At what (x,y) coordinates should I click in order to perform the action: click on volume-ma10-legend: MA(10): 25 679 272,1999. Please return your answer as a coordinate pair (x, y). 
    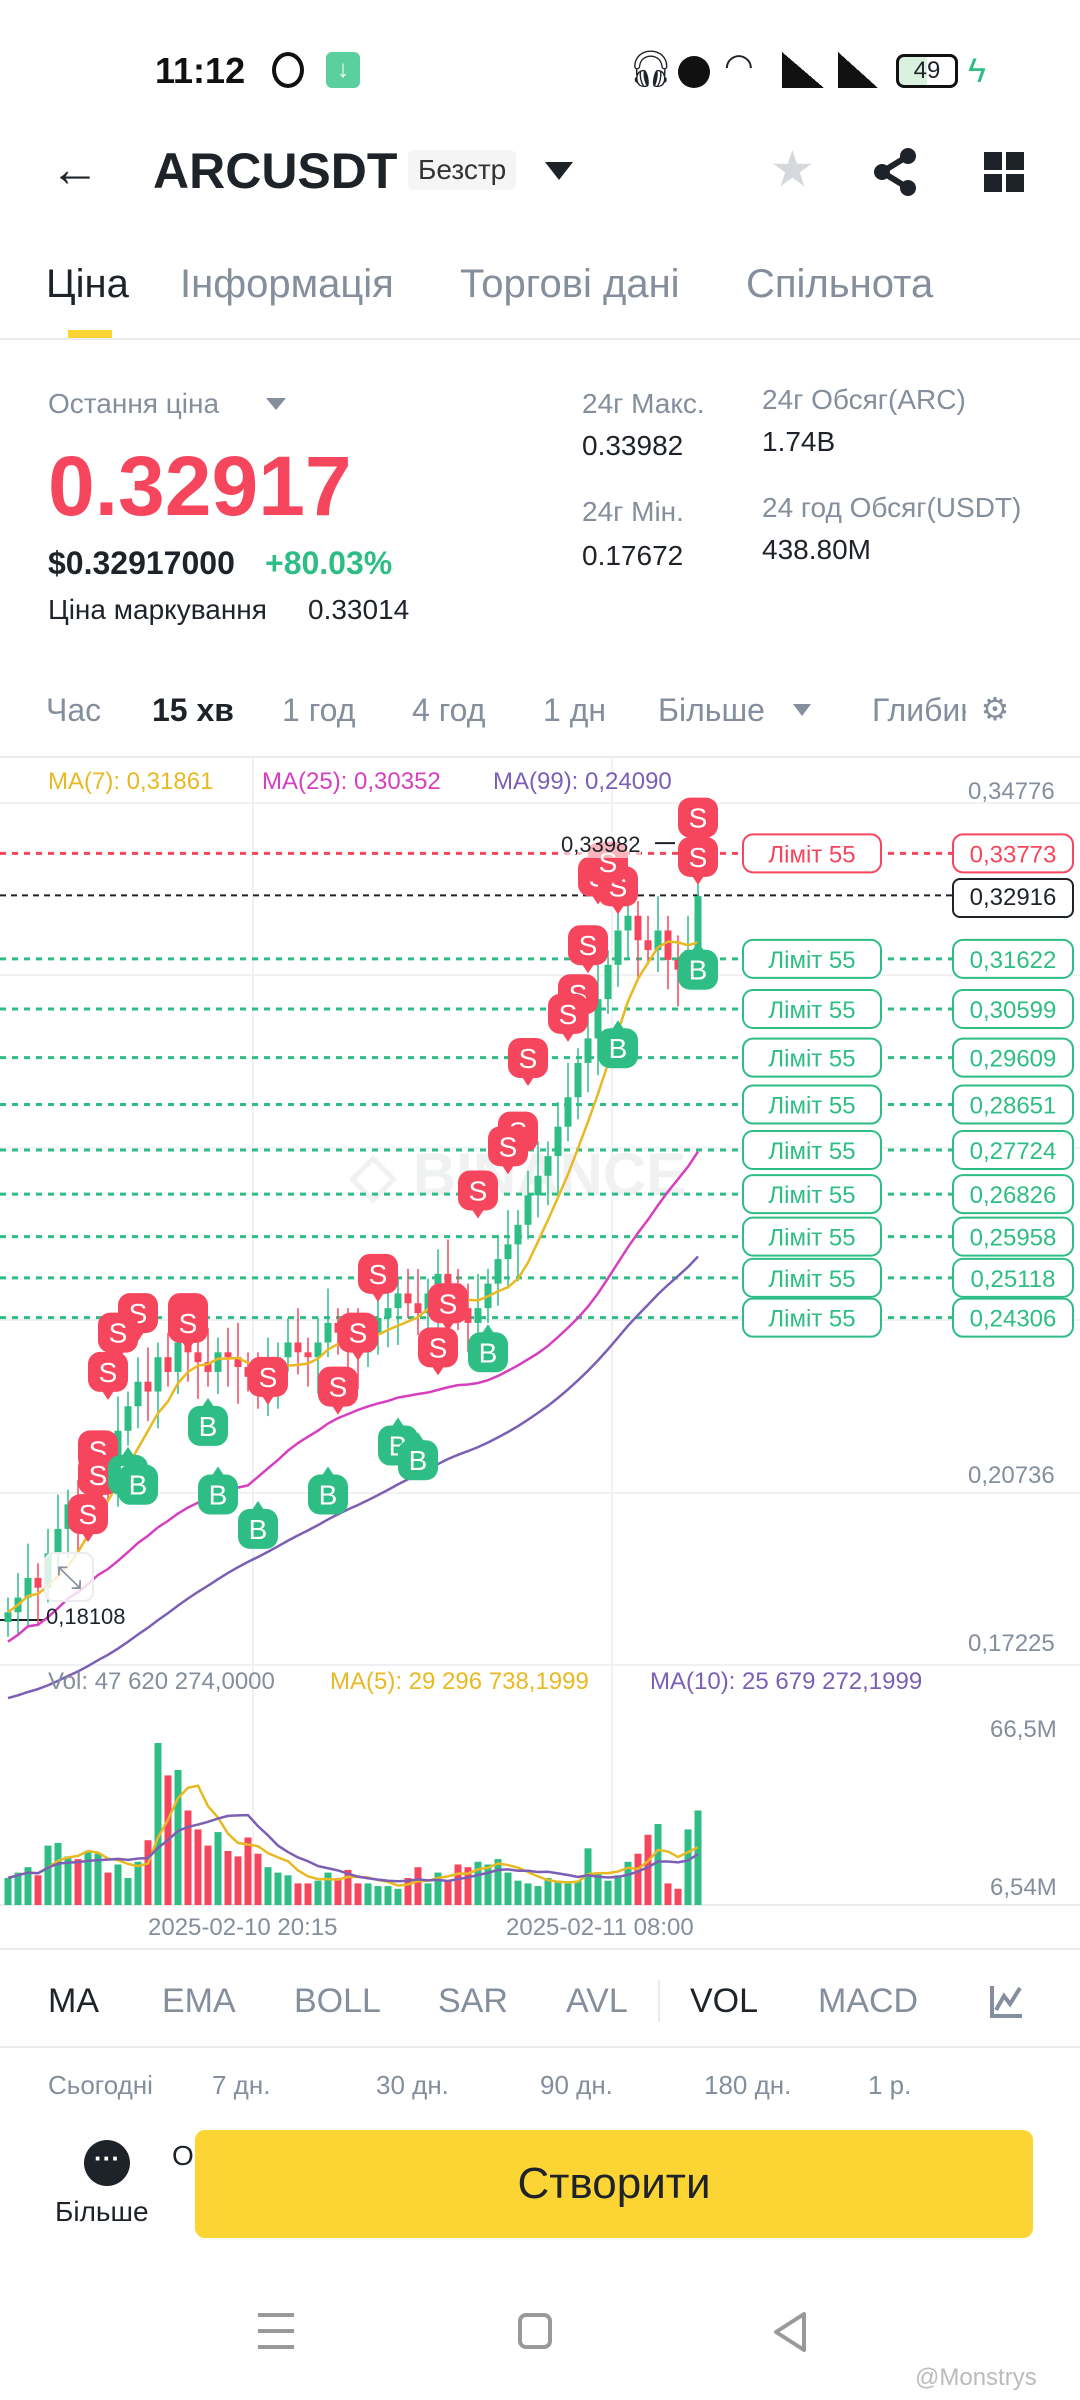
    Looking at the image, I should click on (786, 1681).